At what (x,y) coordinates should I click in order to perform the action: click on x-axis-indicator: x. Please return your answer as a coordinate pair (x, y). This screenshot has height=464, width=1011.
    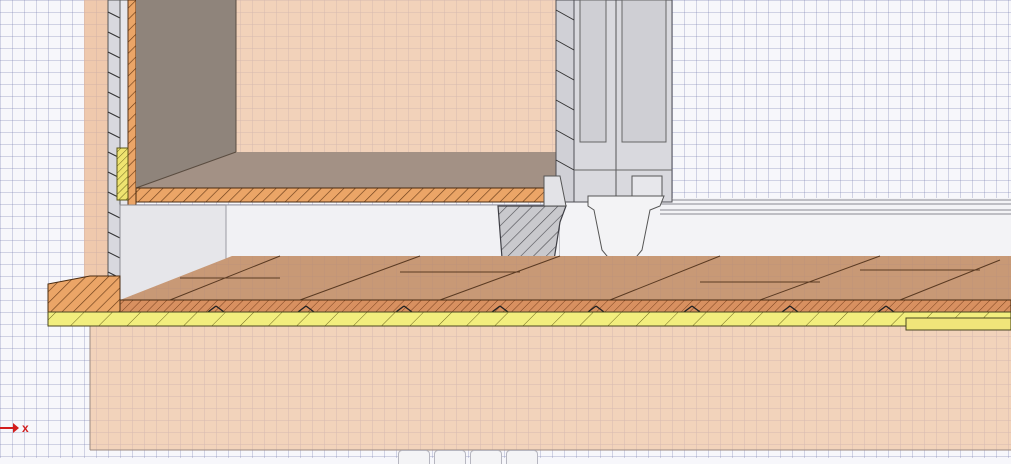
    Looking at the image, I should click on (20, 428).